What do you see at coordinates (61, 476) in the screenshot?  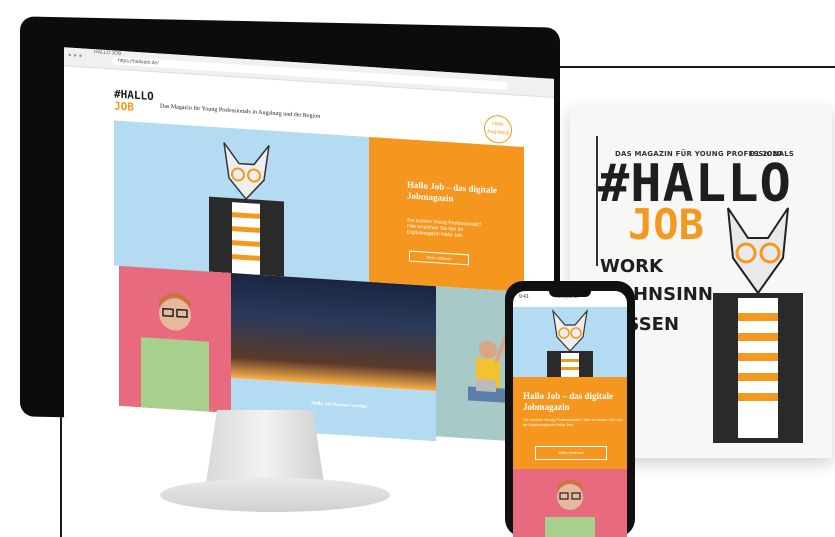 I see `decorative-line-left` at bounding box center [61, 476].